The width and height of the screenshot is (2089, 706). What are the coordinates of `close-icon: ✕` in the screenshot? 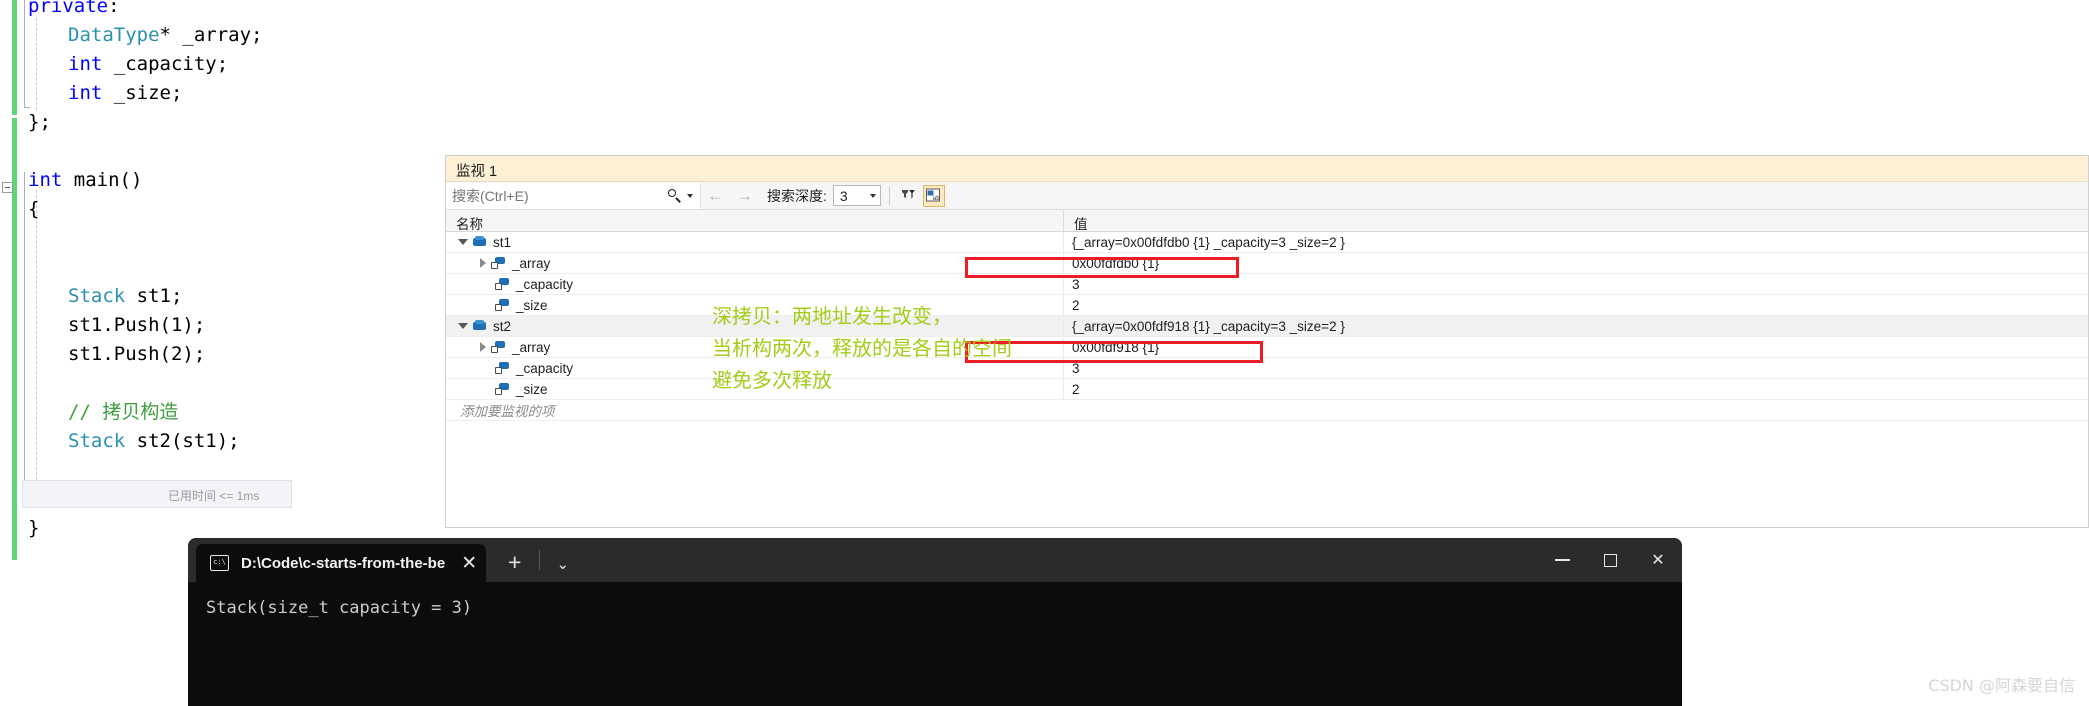 It's located at (1658, 560).